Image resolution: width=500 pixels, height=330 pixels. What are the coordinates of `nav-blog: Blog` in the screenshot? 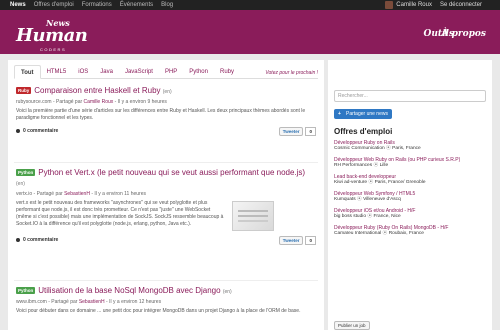 It's located at (167, 5).